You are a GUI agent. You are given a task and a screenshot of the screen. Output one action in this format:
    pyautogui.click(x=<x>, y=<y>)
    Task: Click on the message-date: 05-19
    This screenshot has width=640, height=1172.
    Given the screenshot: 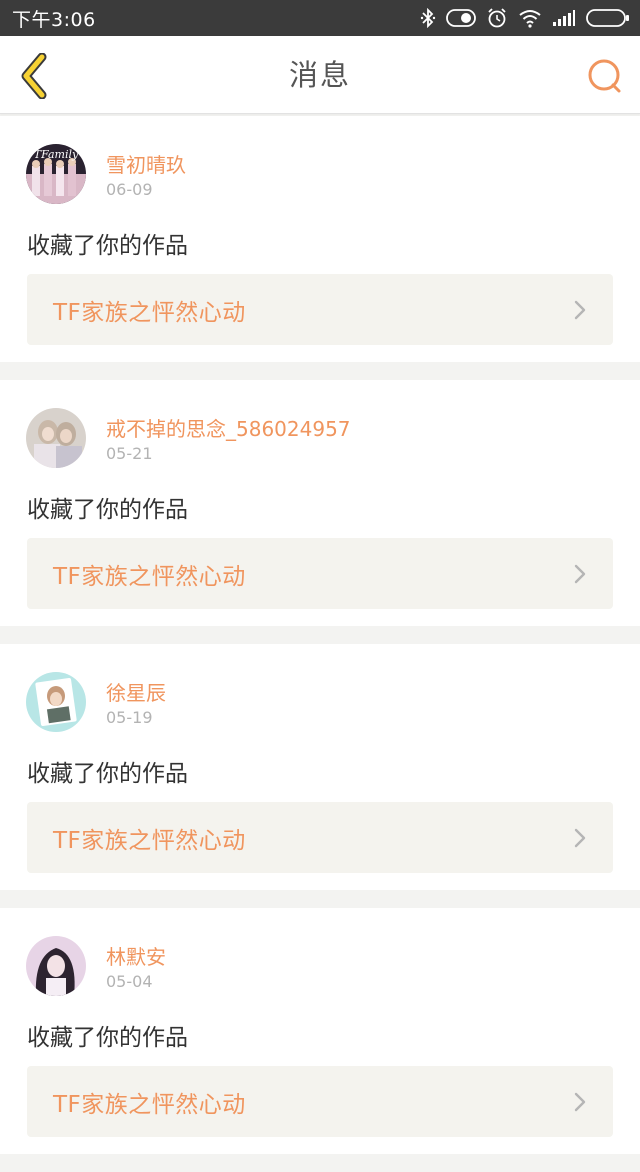 What is the action you would take?
    pyautogui.click(x=129, y=717)
    